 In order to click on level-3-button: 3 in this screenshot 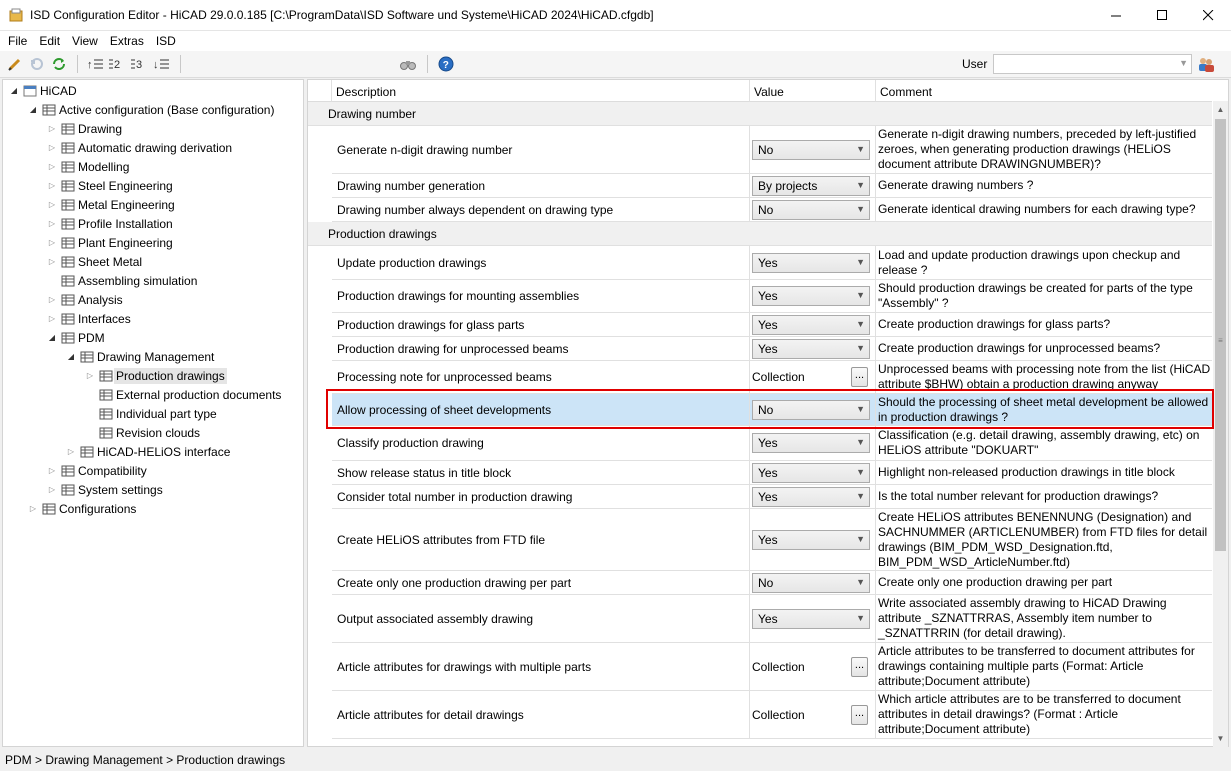, I will do `click(139, 64)`.